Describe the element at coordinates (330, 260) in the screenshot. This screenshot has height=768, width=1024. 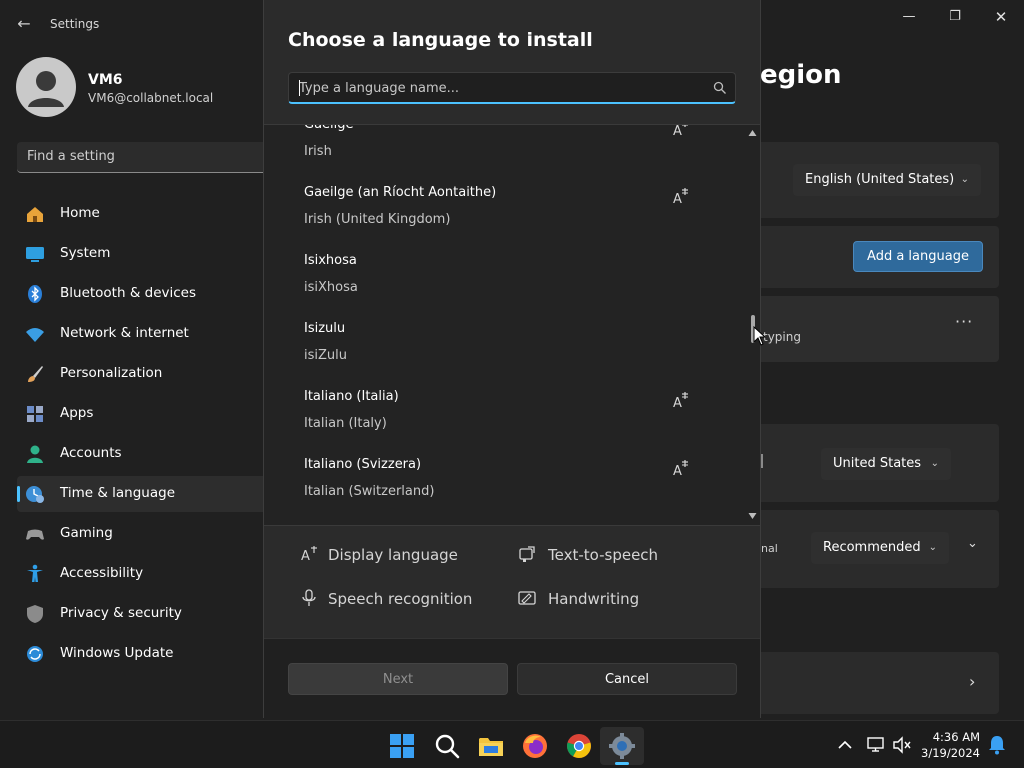
I see `language-name: Isixhosa` at that location.